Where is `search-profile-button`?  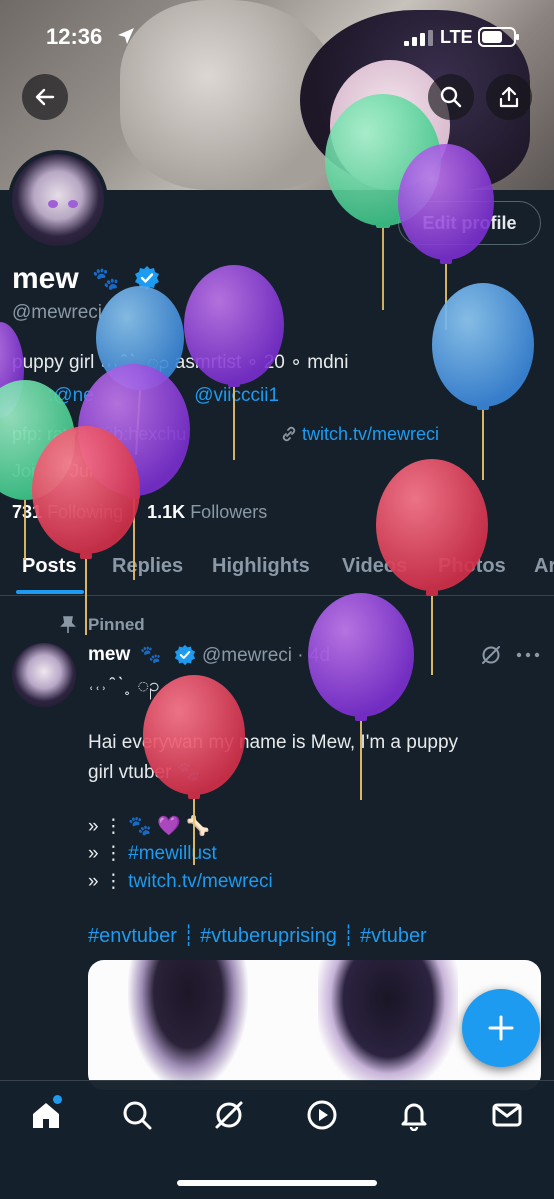
search-profile-button is located at coordinates (451, 97).